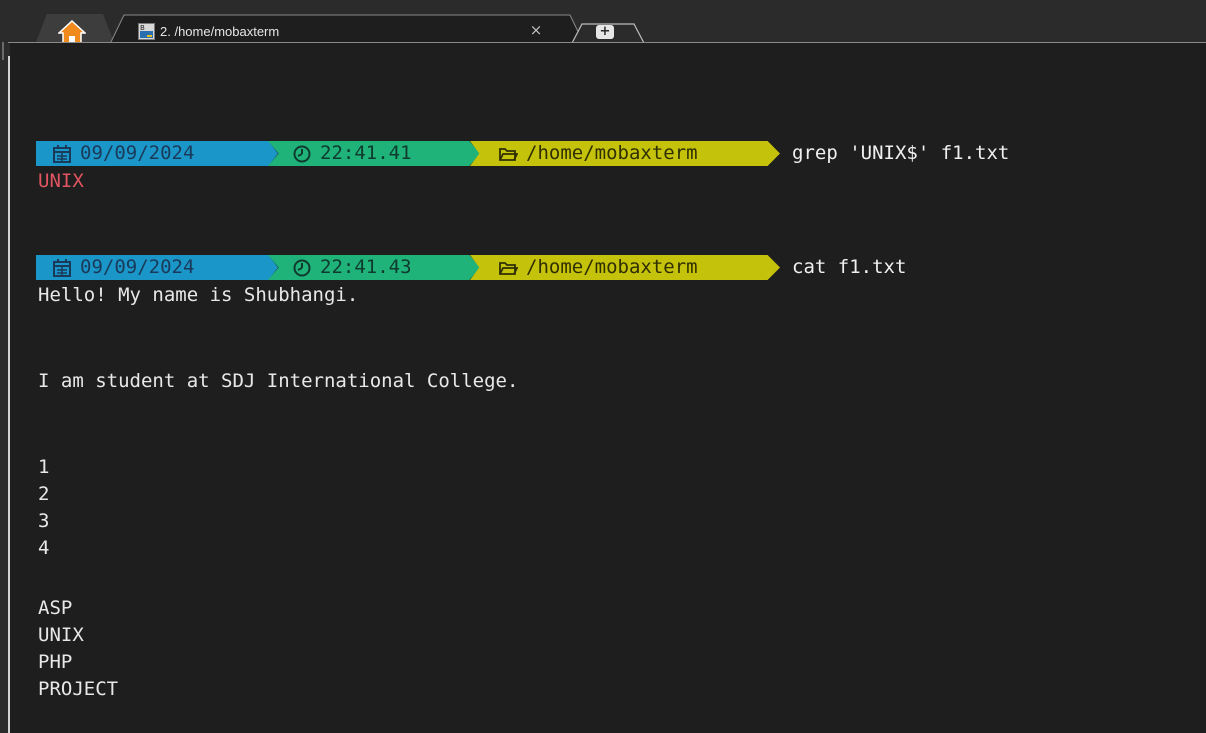 This screenshot has height=733, width=1206. I want to click on output-line: Hello! My name is Shubhangi., so click(198, 295).